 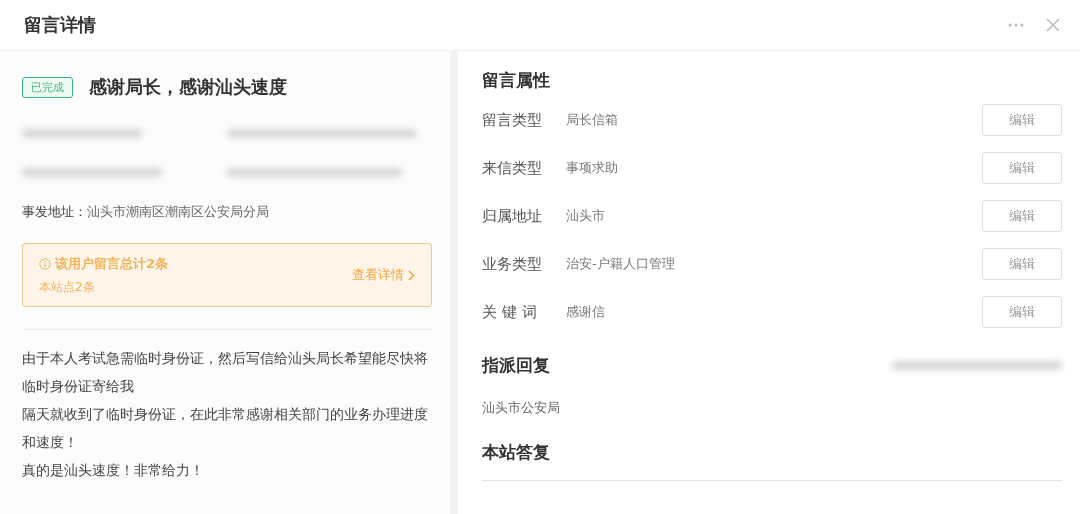 What do you see at coordinates (45, 263) in the screenshot?
I see `info-icon` at bounding box center [45, 263].